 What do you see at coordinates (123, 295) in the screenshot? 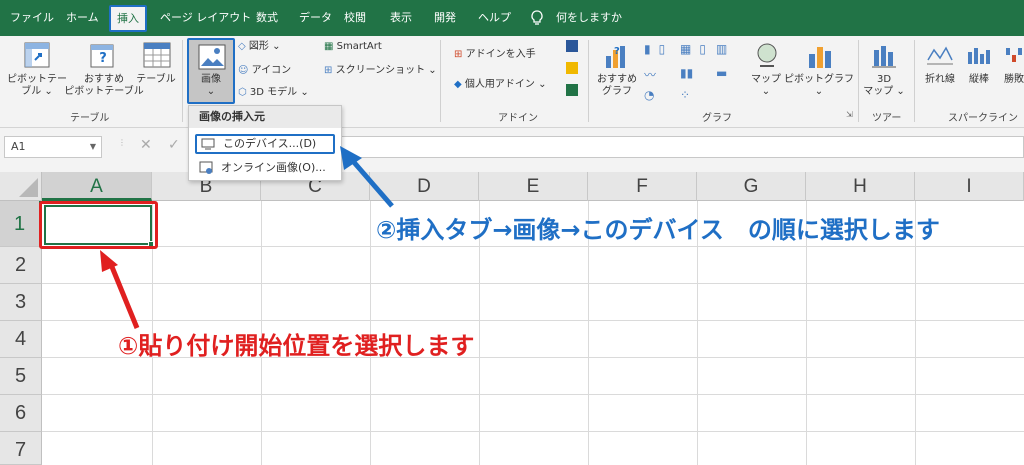
I see `annotation-arrow-red` at bounding box center [123, 295].